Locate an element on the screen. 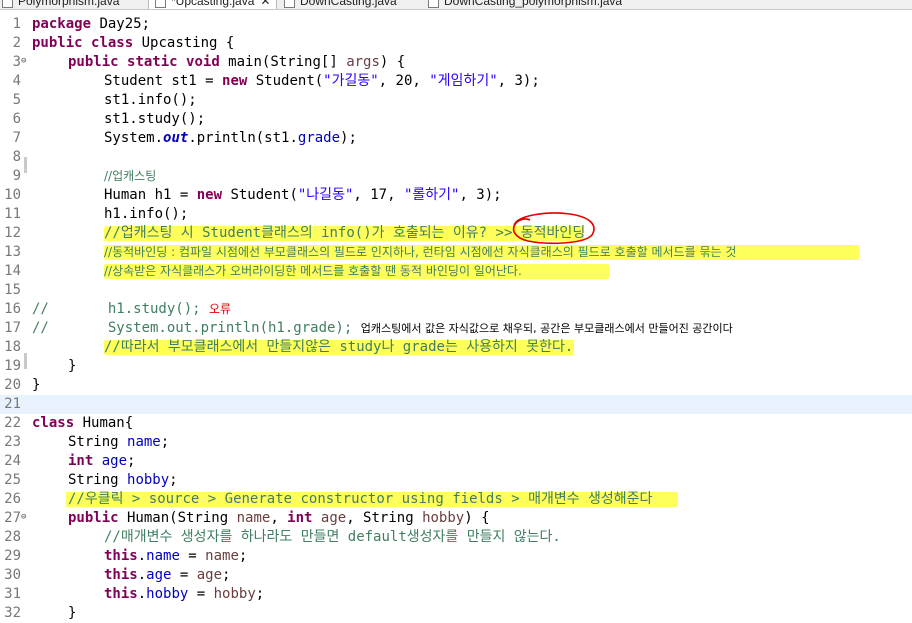  line-number: 25 is located at coordinates (12, 480).